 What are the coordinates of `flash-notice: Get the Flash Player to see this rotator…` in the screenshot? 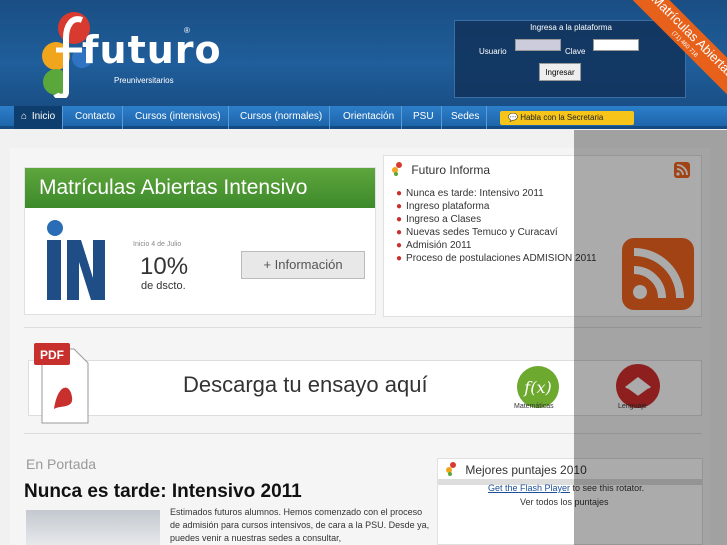 It's located at (566, 488).